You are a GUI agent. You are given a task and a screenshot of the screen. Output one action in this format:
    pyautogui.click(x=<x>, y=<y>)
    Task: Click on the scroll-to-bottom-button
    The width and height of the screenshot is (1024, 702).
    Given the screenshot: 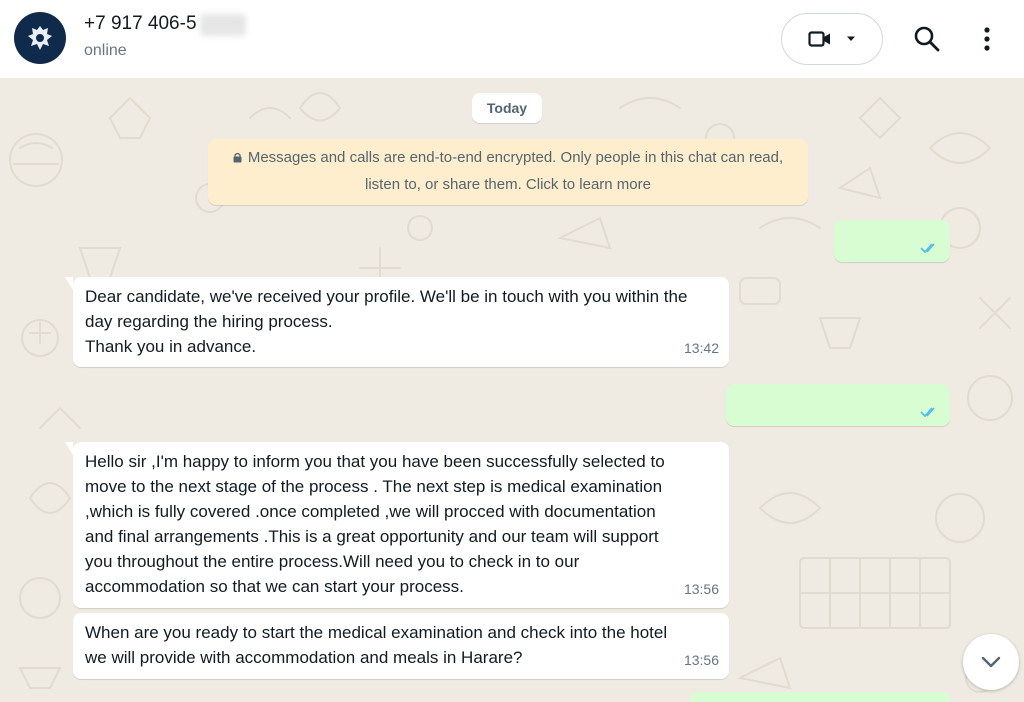 What is the action you would take?
    pyautogui.click(x=991, y=662)
    